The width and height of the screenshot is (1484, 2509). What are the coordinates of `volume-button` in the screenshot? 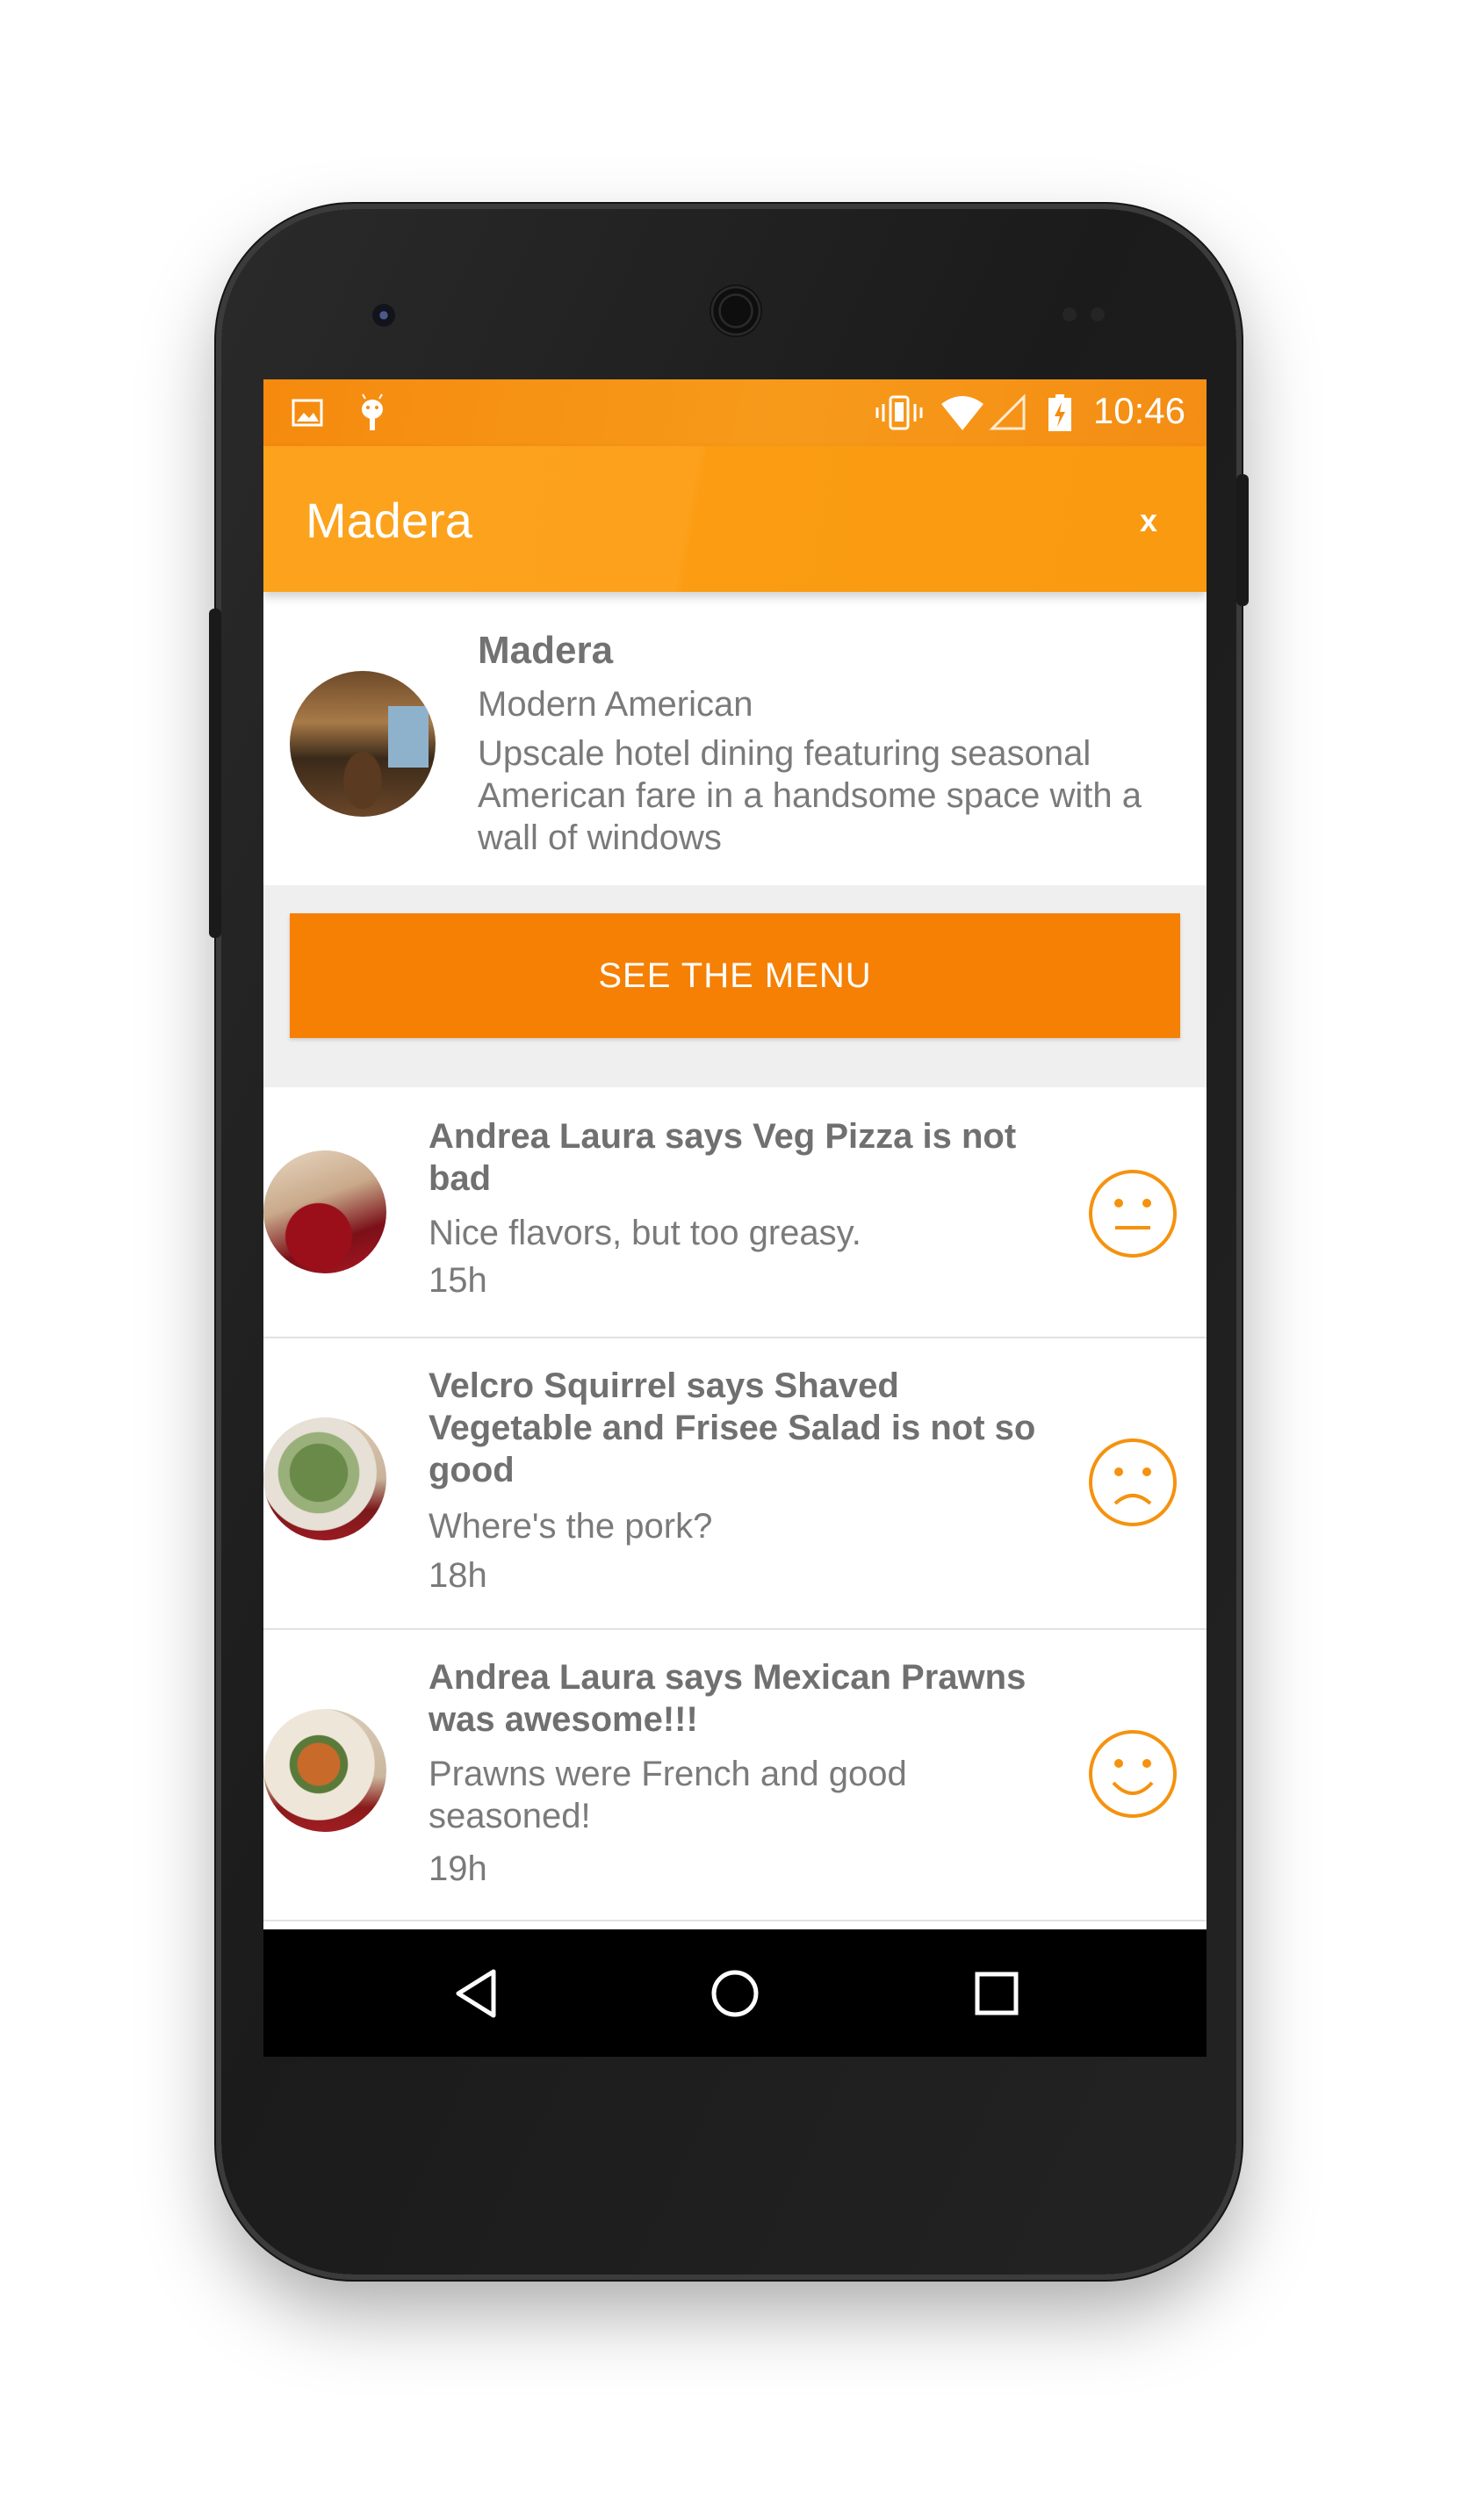 It's located at (215, 773).